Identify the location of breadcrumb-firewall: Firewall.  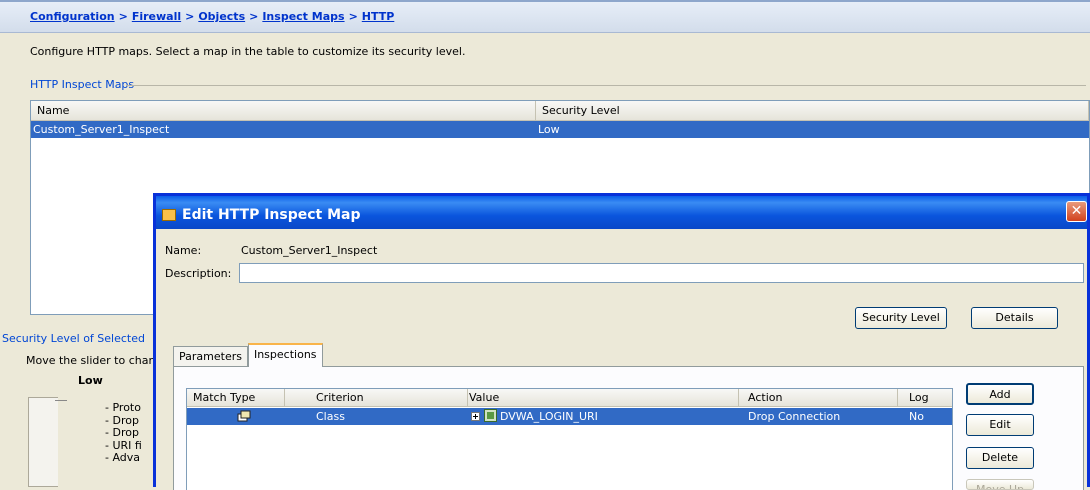
(156, 16).